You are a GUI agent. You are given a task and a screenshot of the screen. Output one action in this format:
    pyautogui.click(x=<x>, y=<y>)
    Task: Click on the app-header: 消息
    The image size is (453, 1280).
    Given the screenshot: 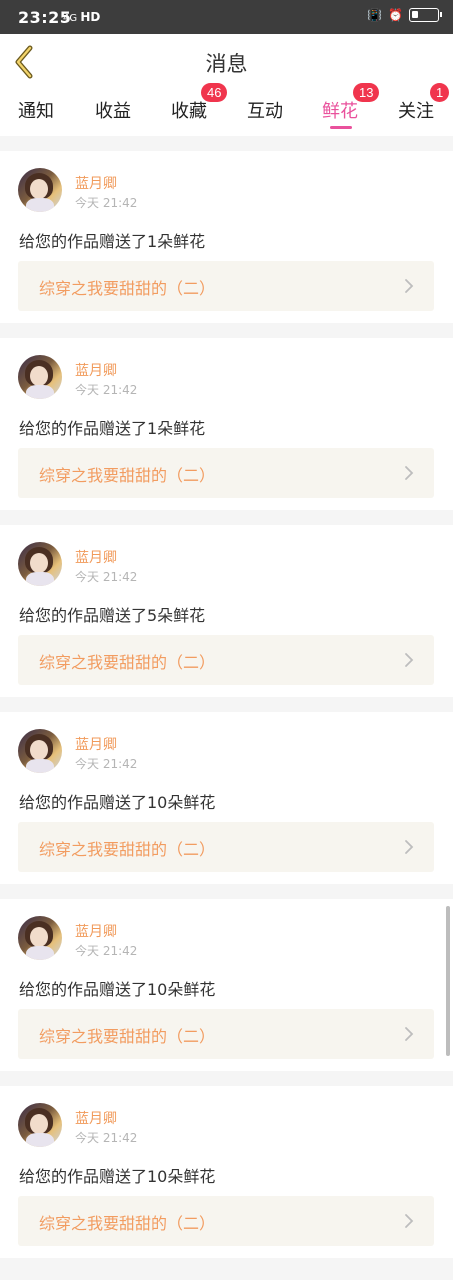 What is the action you would take?
    pyautogui.click(x=226, y=62)
    